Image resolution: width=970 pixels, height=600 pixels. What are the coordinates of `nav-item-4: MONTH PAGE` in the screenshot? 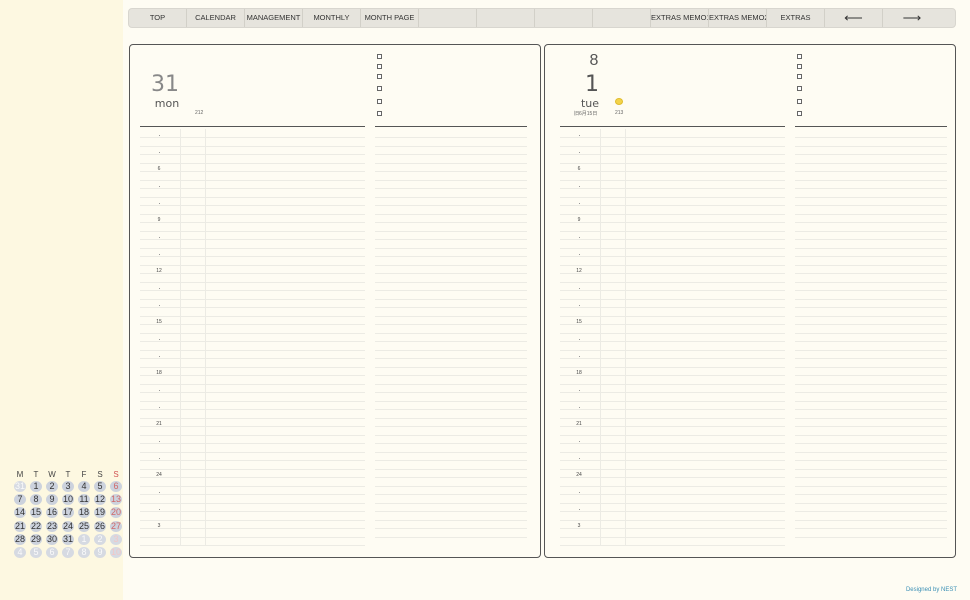 It's located at (390, 18).